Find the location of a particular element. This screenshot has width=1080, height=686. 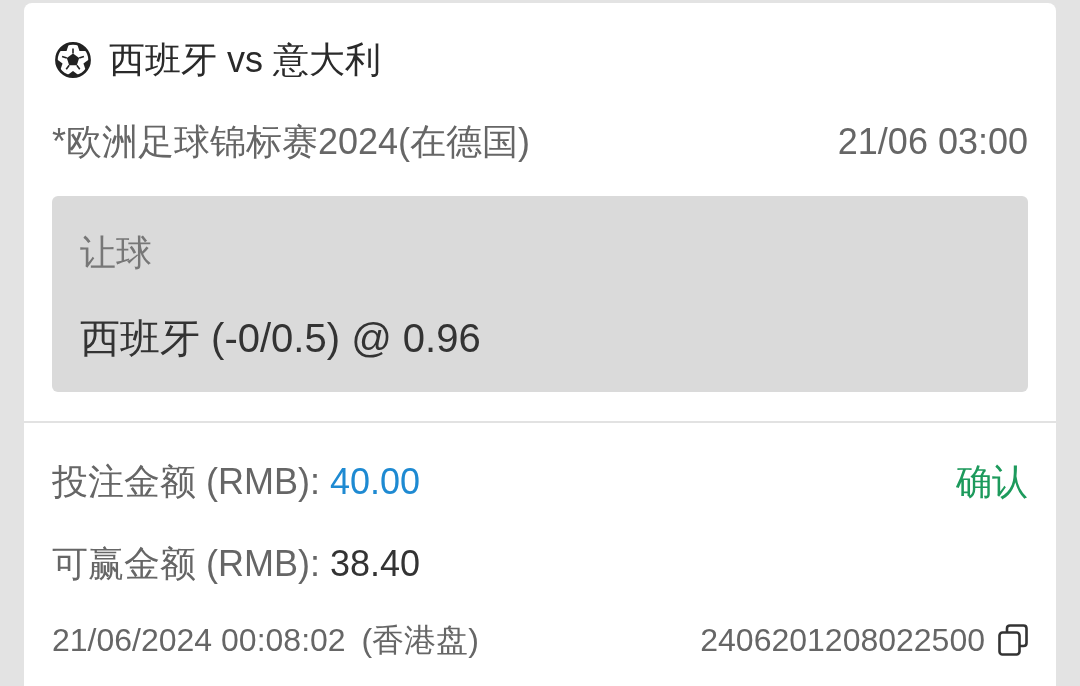

market-label: 让球 is located at coordinates (116, 253).